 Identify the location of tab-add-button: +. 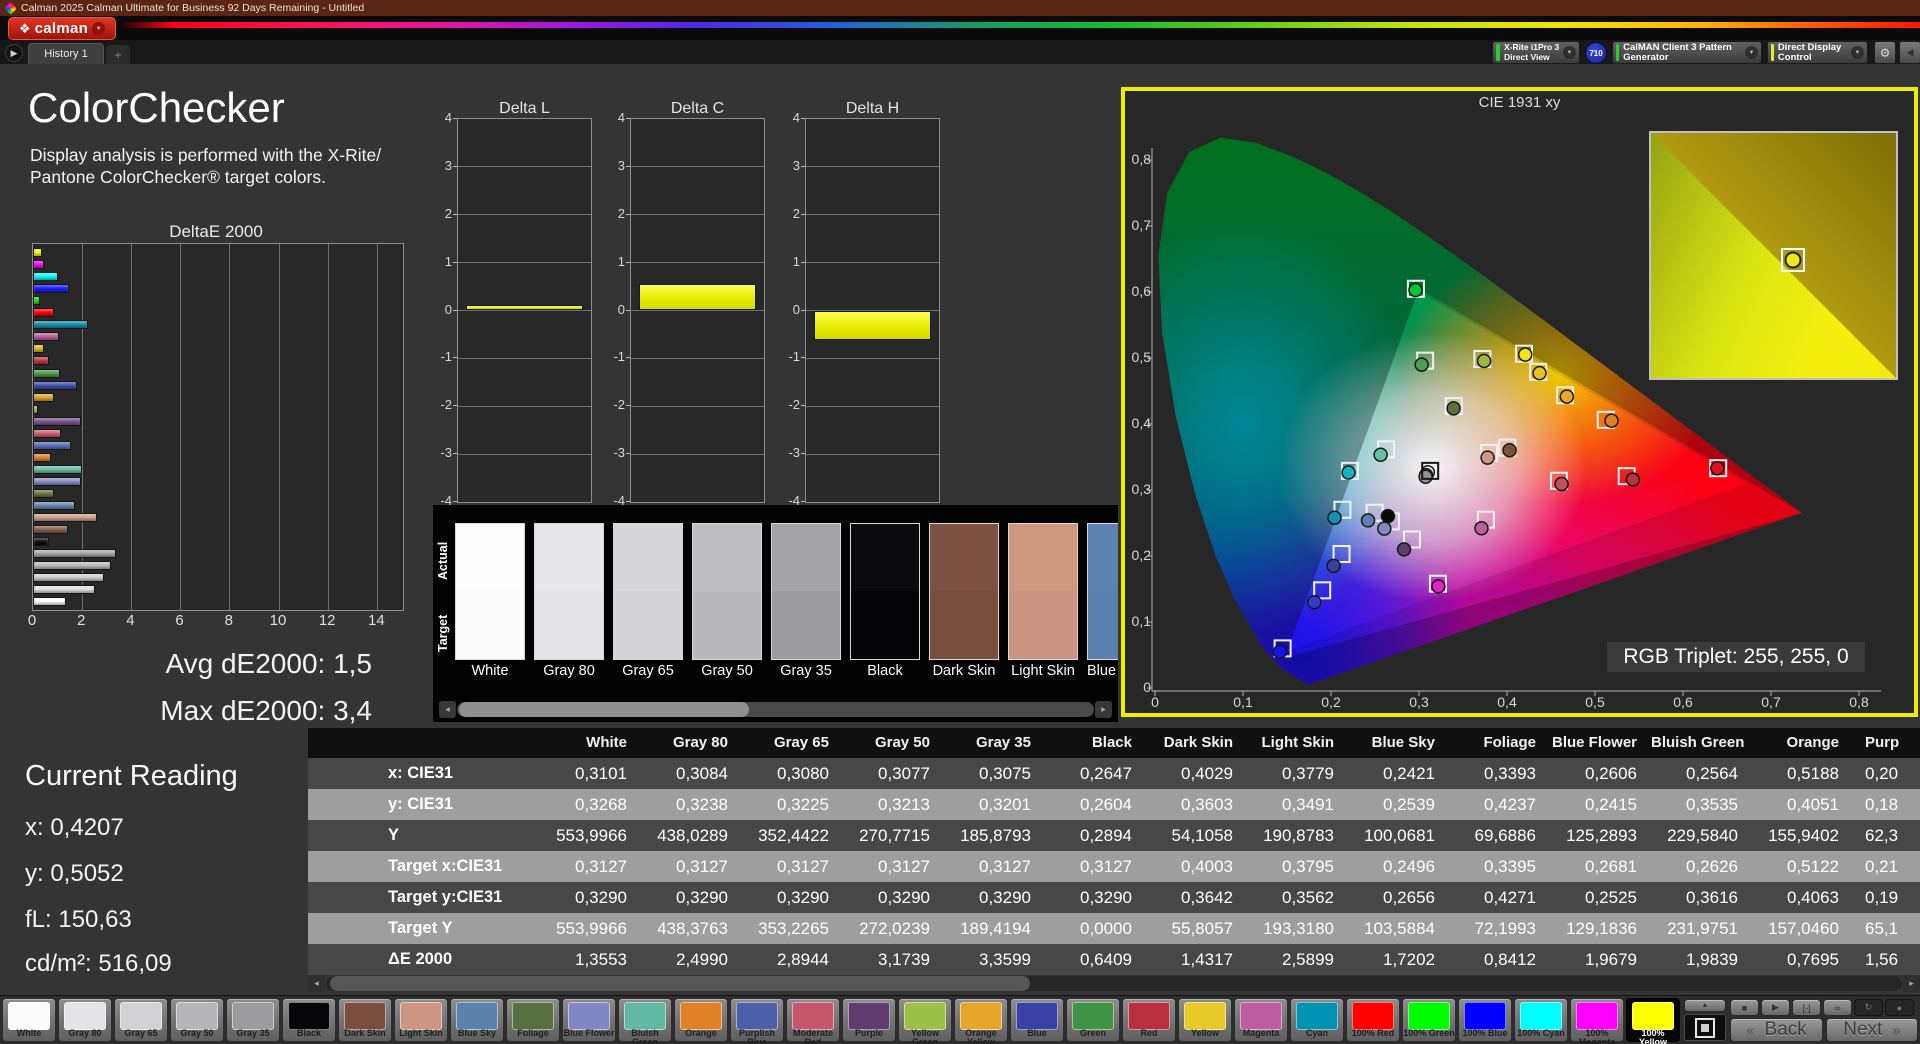
(118, 54).